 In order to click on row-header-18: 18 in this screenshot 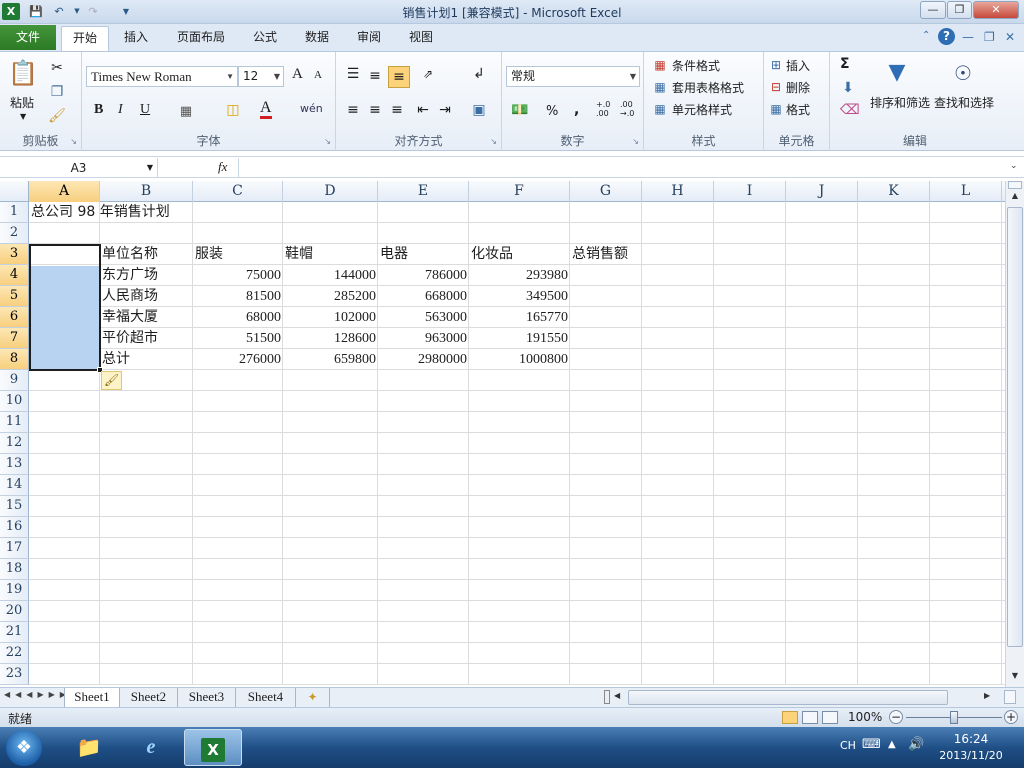, I will do `click(14, 569)`.